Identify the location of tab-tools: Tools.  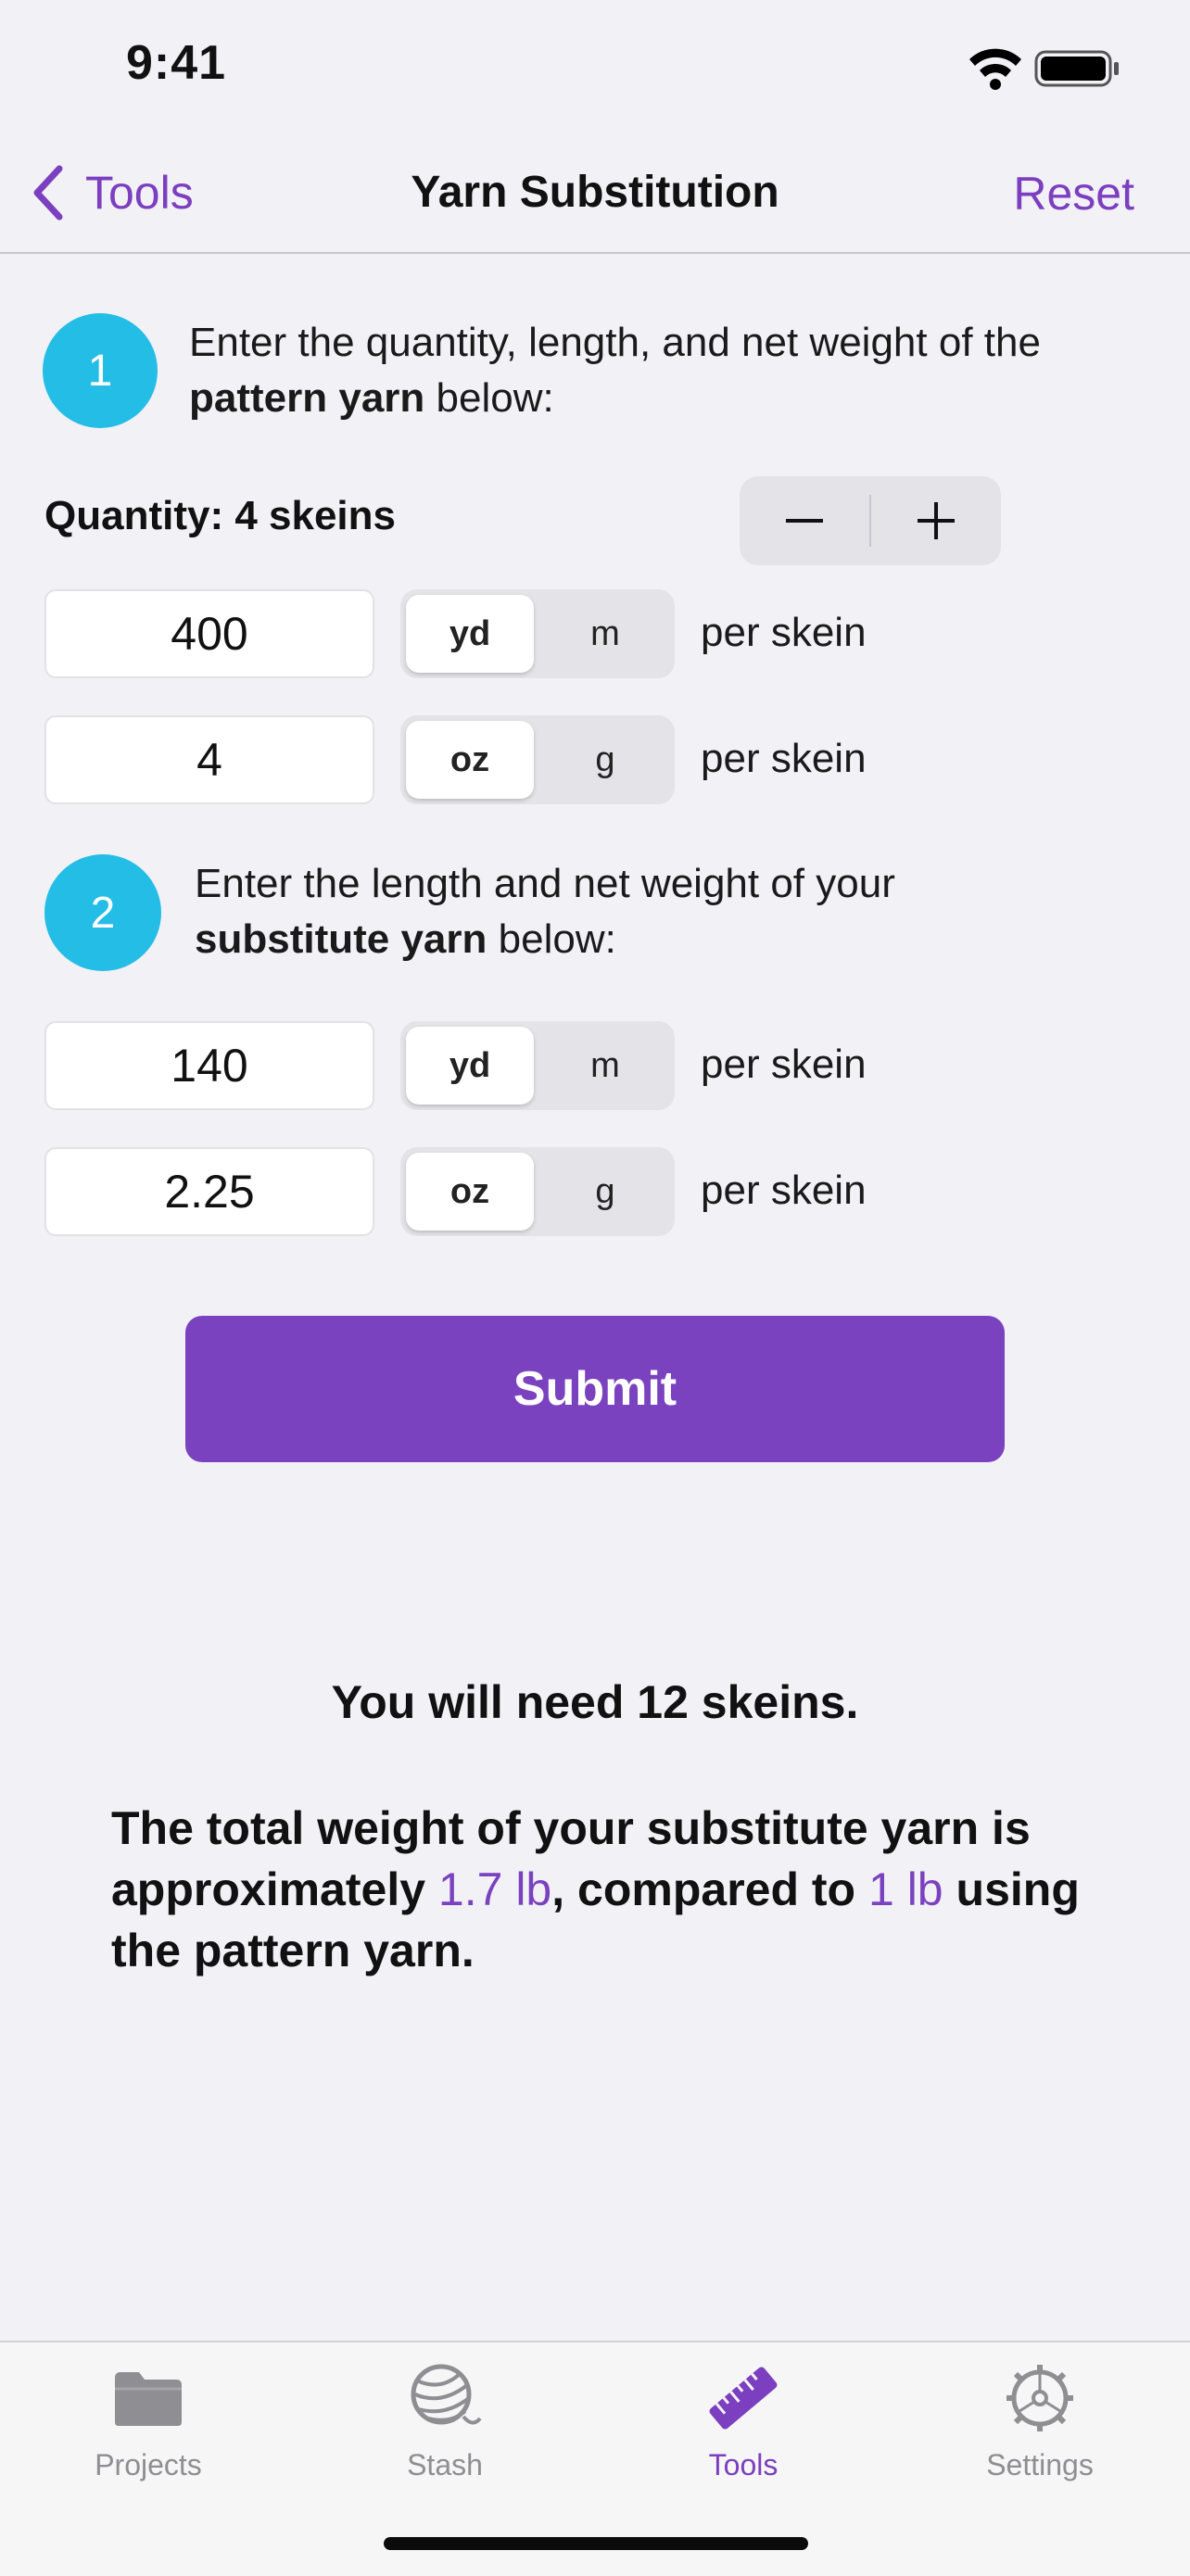
(743, 2421).